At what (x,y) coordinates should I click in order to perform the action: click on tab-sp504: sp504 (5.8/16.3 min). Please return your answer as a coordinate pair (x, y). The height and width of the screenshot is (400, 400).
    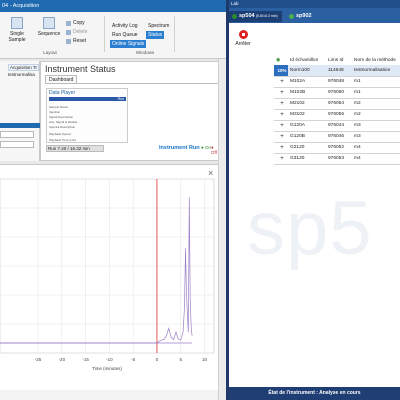
    Looking at the image, I should click on (255, 16).